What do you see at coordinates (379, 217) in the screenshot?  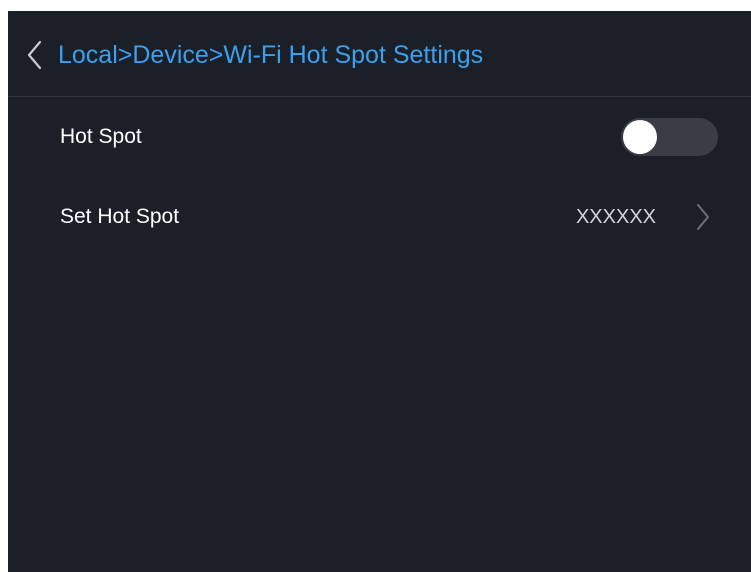 I see `set-hot-spot-row: Set Hot Spot XXXXXX` at bounding box center [379, 217].